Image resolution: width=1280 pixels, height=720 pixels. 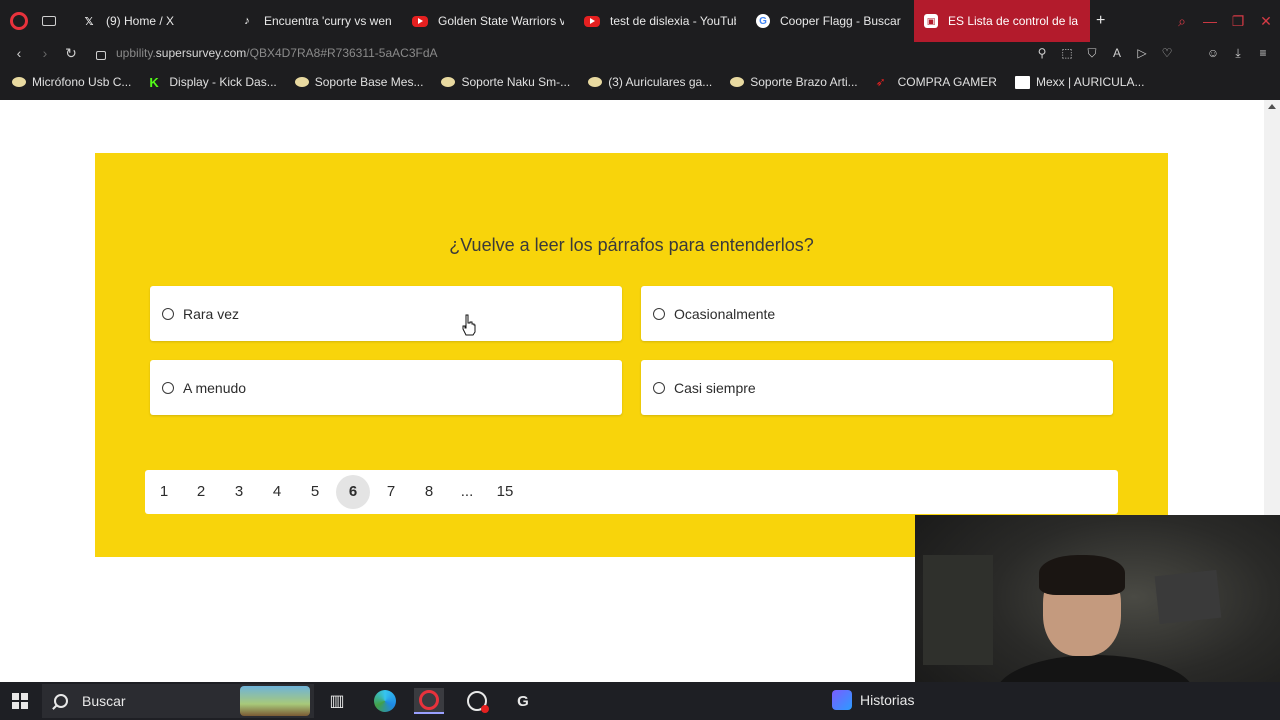 I want to click on option-label: Rara vez, so click(x=211, y=313).